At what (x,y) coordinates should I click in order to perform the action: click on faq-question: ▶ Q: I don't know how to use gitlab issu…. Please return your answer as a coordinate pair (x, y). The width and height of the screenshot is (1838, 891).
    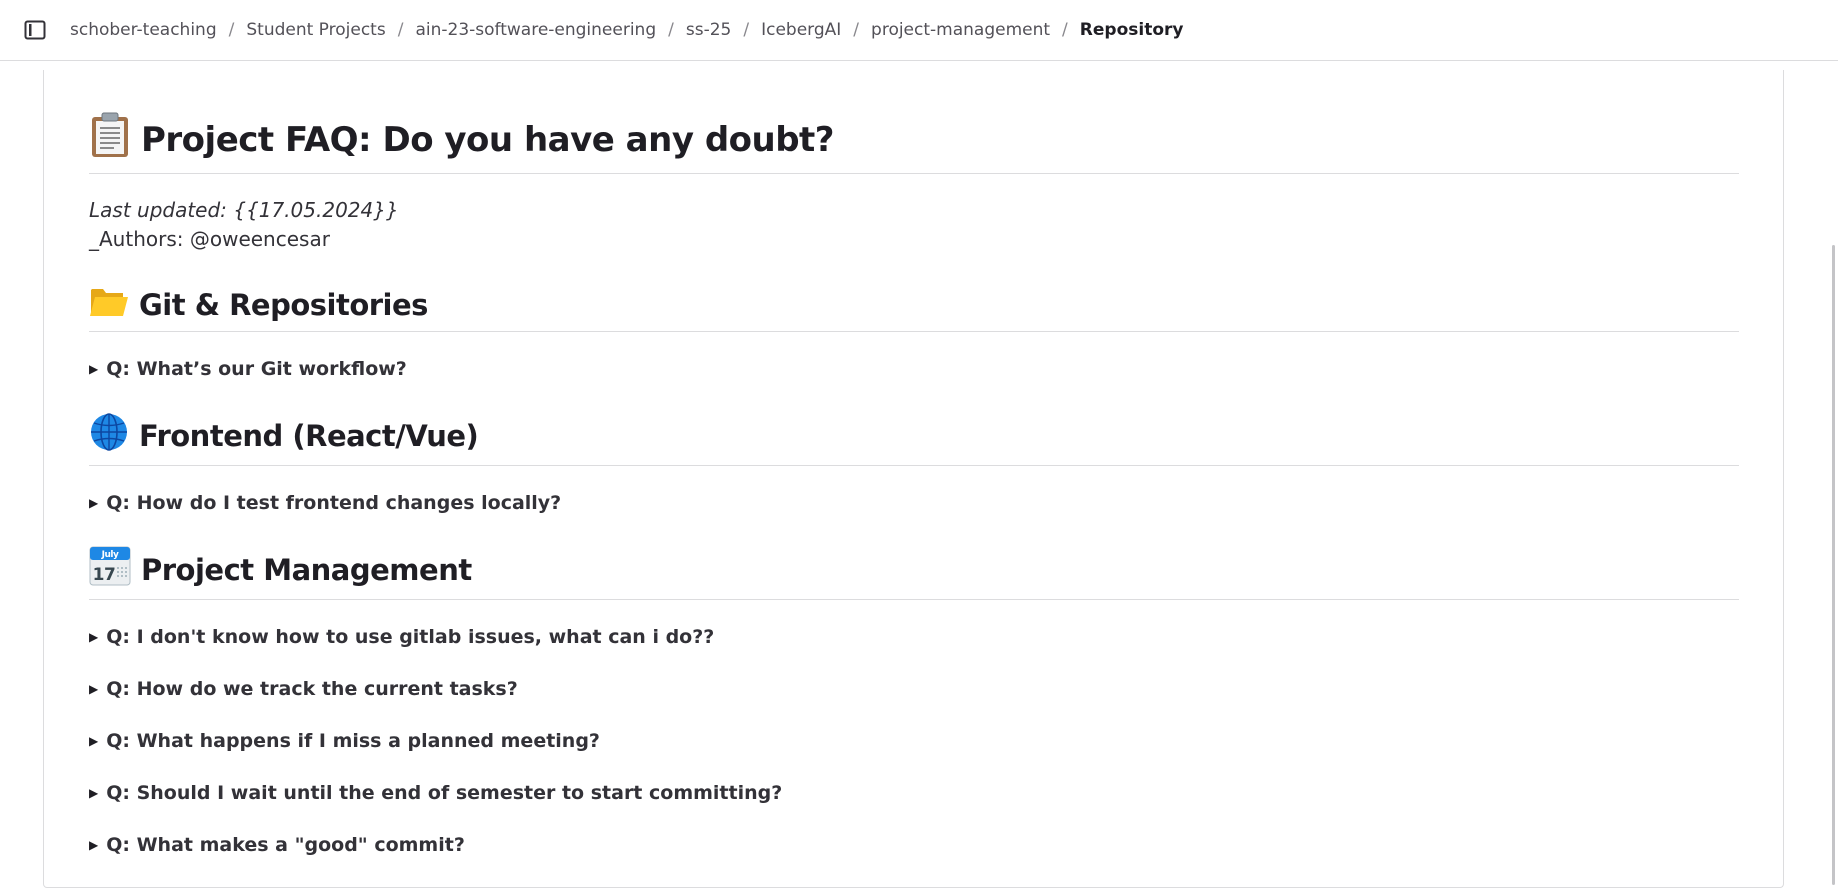
    Looking at the image, I should click on (914, 637).